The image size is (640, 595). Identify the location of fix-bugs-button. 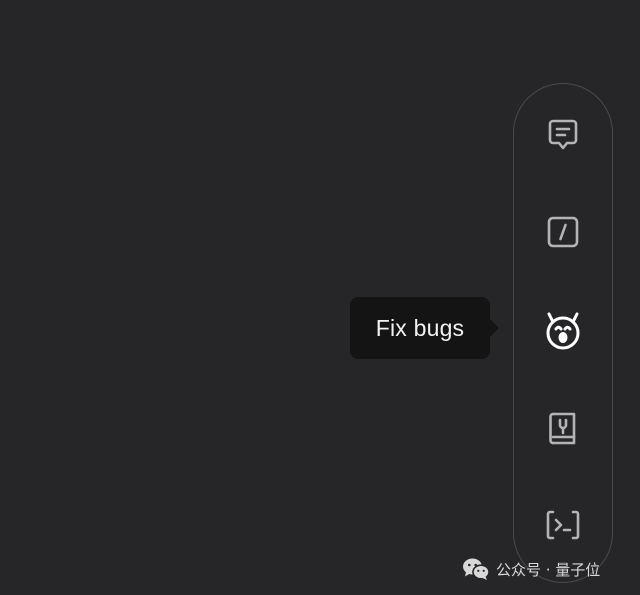
(563, 330).